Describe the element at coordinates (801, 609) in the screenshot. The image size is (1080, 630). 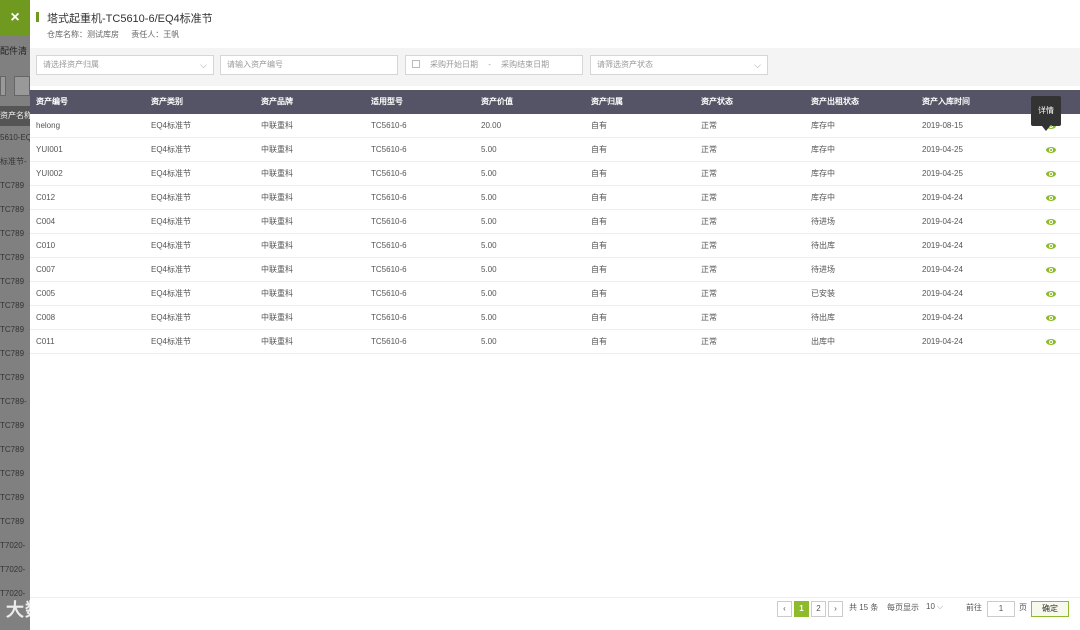
I see `page-button-1: 1` at that location.